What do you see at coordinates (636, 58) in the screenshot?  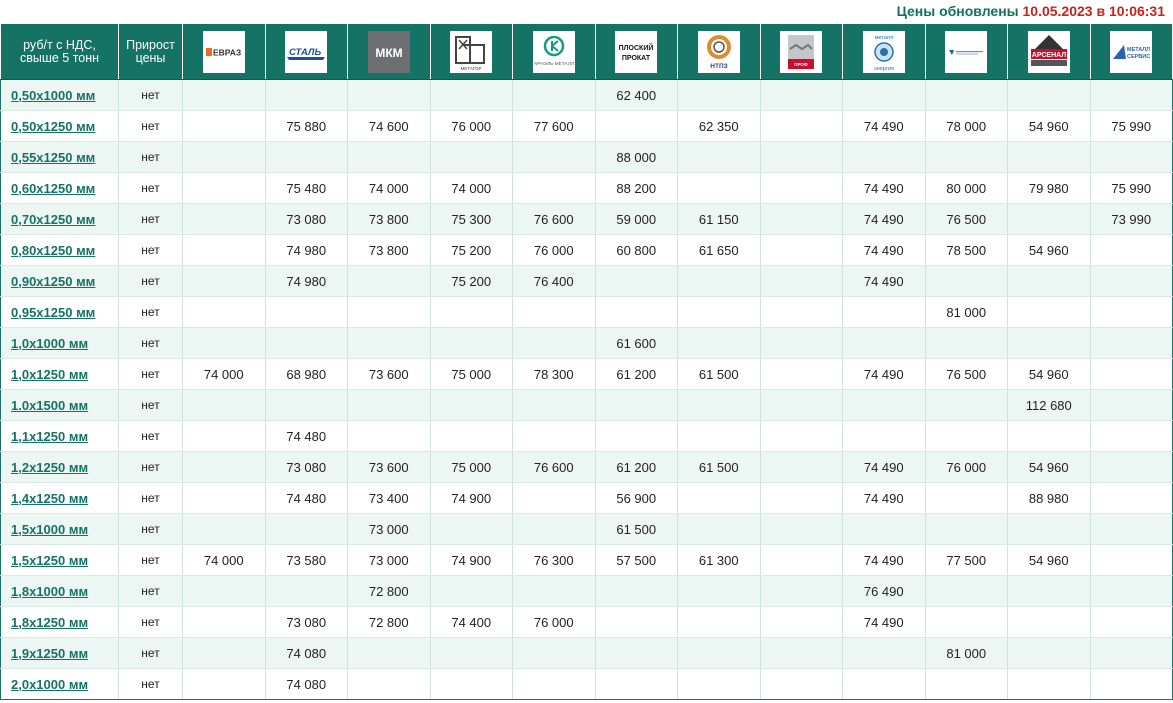 I see `svg-text: ПРОКАТ` at bounding box center [636, 58].